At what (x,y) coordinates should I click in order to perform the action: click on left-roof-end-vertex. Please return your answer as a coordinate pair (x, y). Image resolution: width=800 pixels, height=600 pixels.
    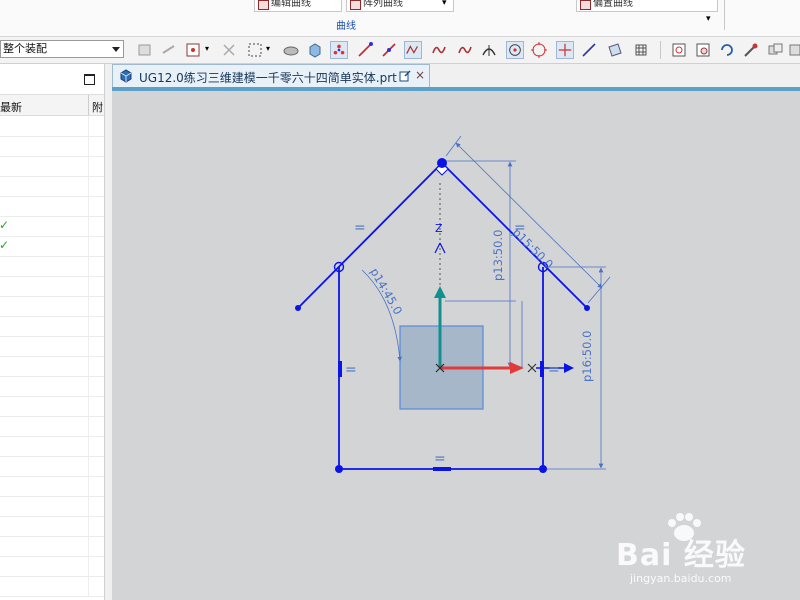
    Looking at the image, I should click on (298, 308).